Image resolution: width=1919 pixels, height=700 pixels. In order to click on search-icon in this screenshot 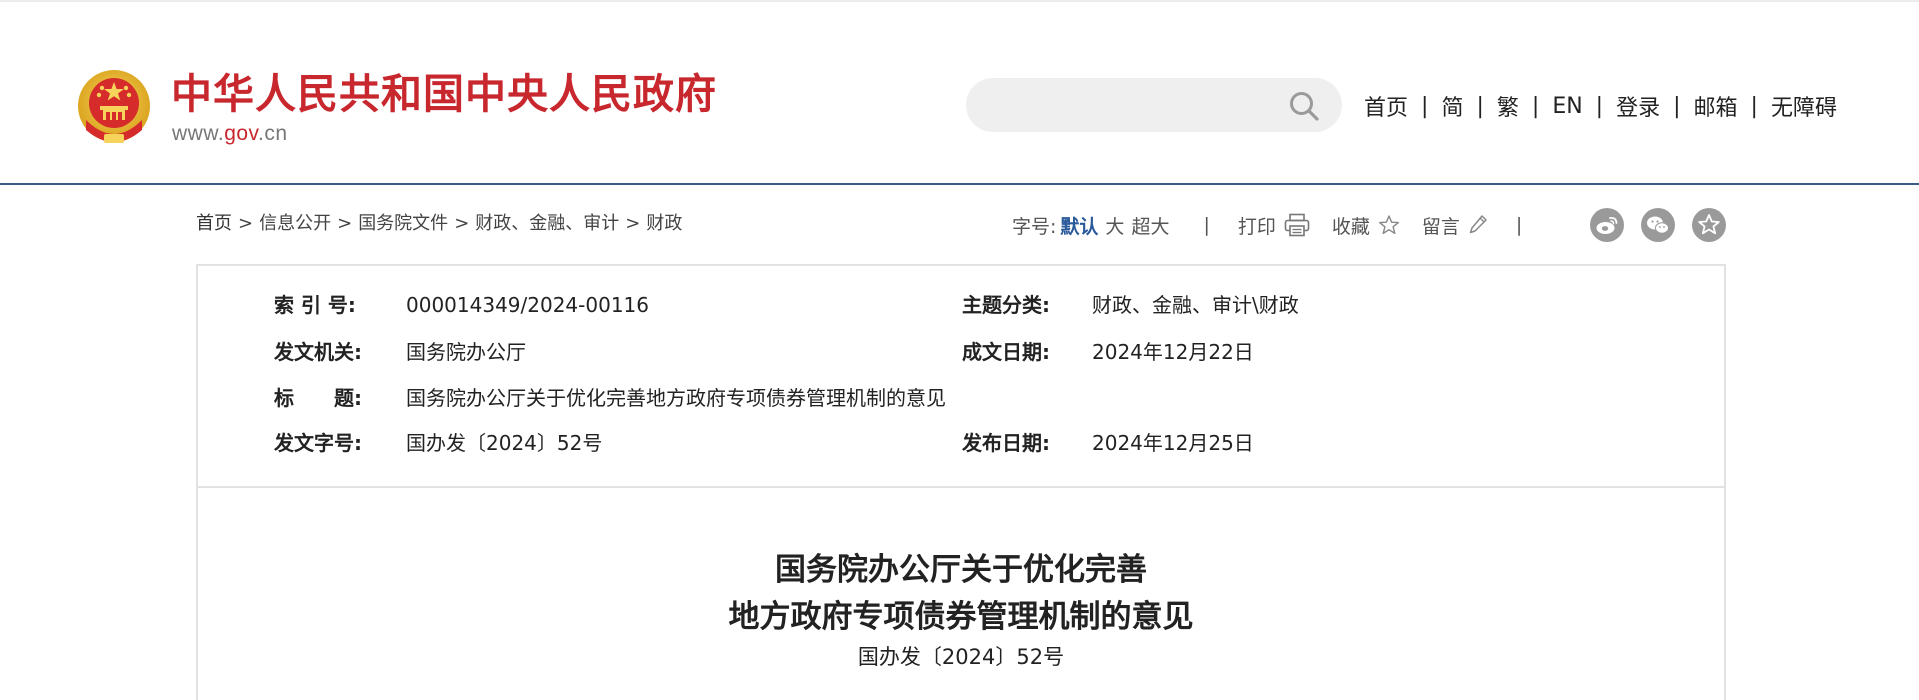, I will do `click(1304, 106)`.